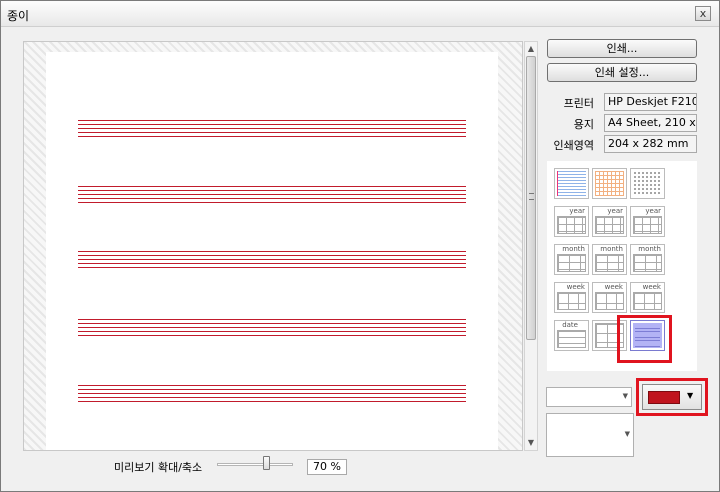 The width and height of the screenshot is (720, 492). What do you see at coordinates (609, 183) in the screenshot?
I see `template-square-grid` at bounding box center [609, 183].